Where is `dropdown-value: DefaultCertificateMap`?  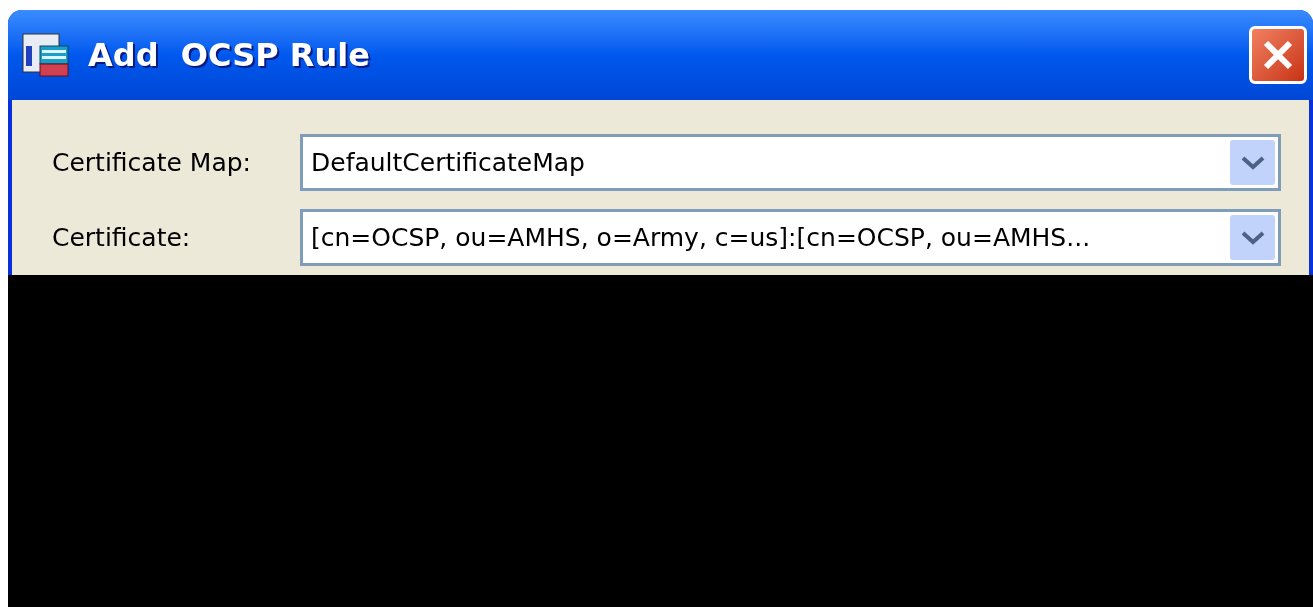
dropdown-value: DefaultCertificateMap is located at coordinates (448, 162).